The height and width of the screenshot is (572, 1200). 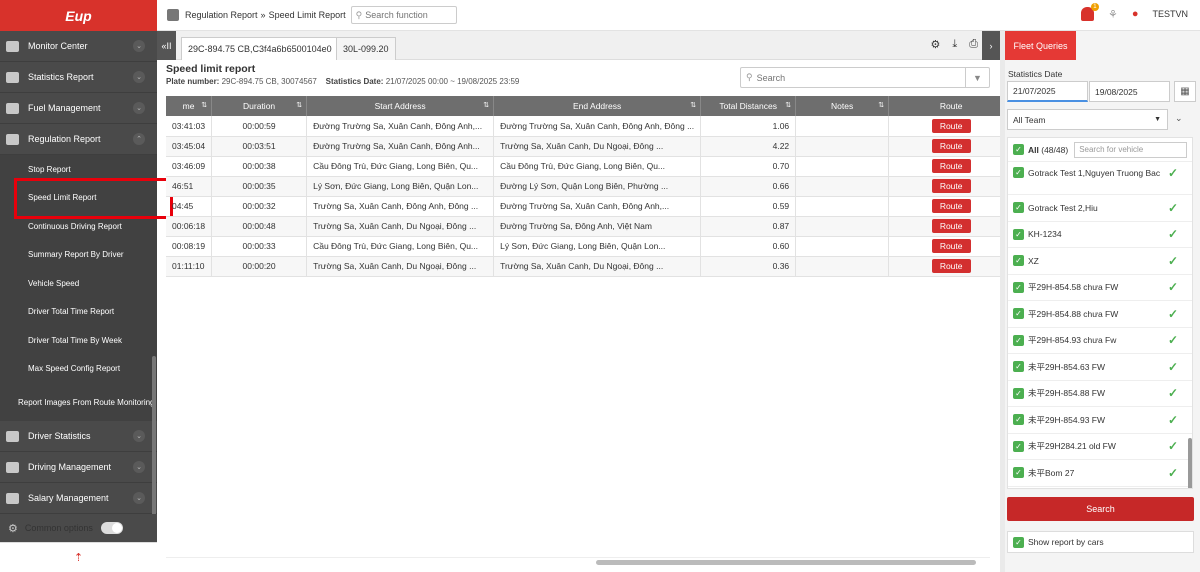 I want to click on filter-icon: ▼, so click(x=977, y=77).